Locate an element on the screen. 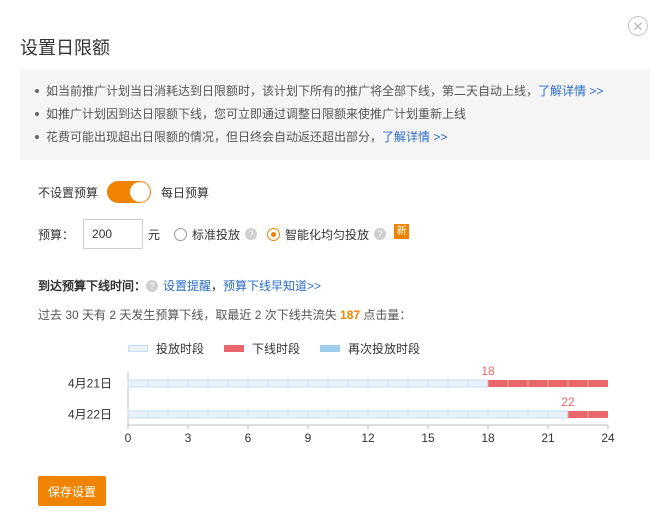 This screenshot has height=514, width=670. budget-toggle is located at coordinates (129, 192).